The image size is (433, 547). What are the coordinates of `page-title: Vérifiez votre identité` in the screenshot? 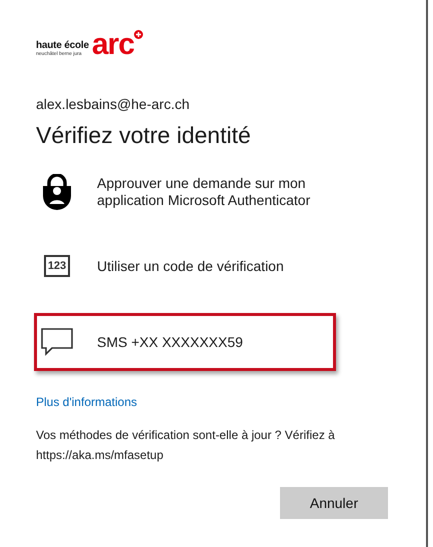 It's located at (144, 135).